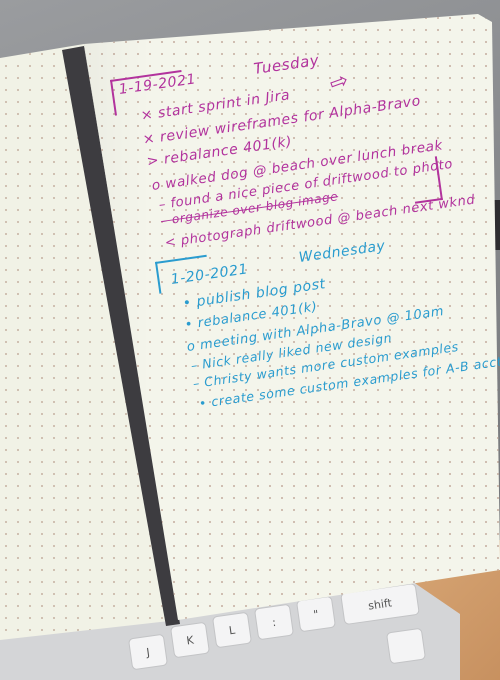 This screenshot has height=680, width=500. Describe the element at coordinates (406, 646) in the screenshot. I see `key-arrow` at that location.